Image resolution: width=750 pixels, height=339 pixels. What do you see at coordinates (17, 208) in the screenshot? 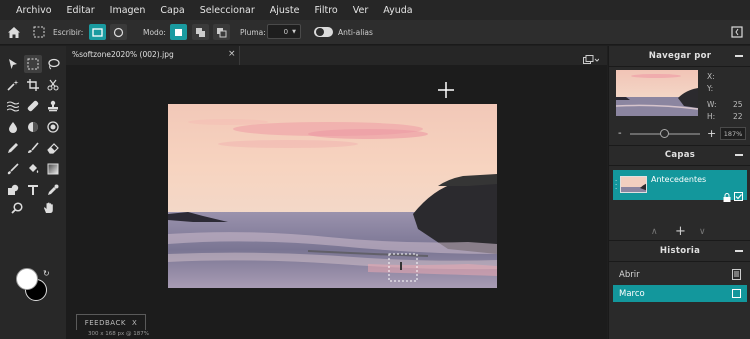
I see `zoom-tool-icon` at bounding box center [17, 208].